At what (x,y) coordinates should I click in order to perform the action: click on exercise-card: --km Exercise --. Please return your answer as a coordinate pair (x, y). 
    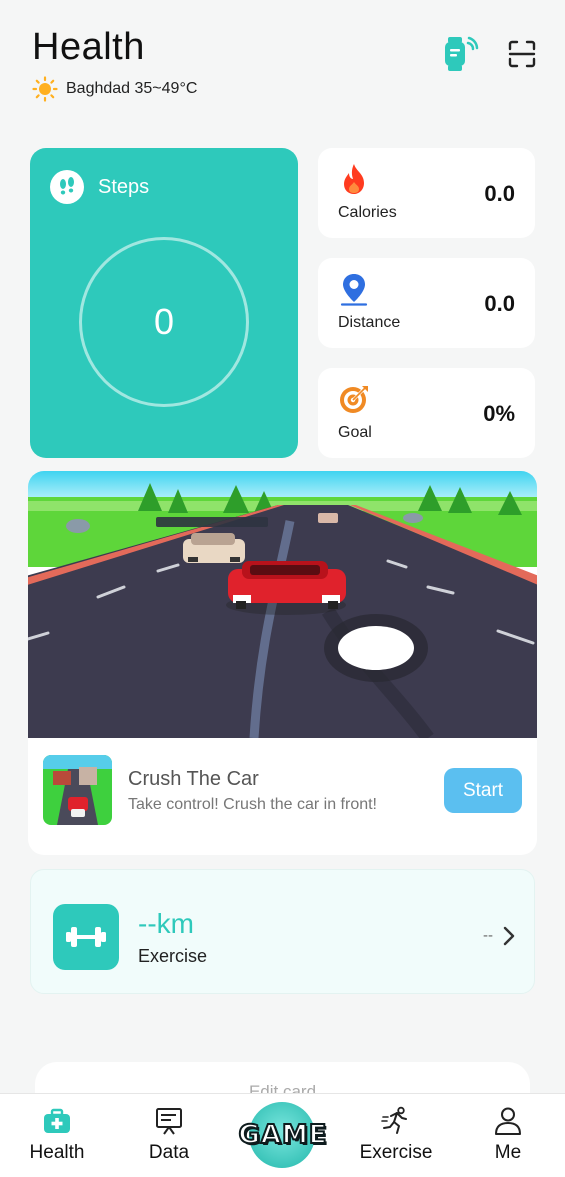
    Looking at the image, I should click on (282, 931).